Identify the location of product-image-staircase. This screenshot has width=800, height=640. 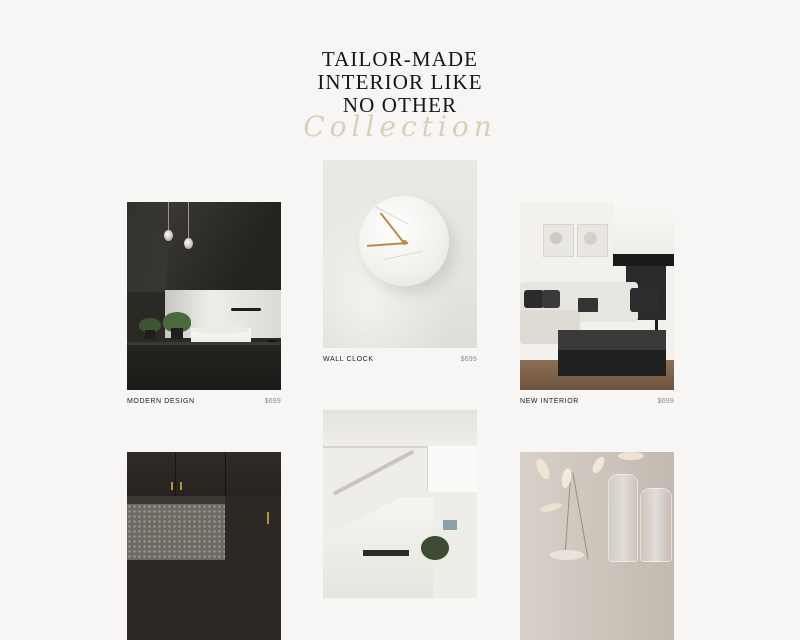
(400, 504).